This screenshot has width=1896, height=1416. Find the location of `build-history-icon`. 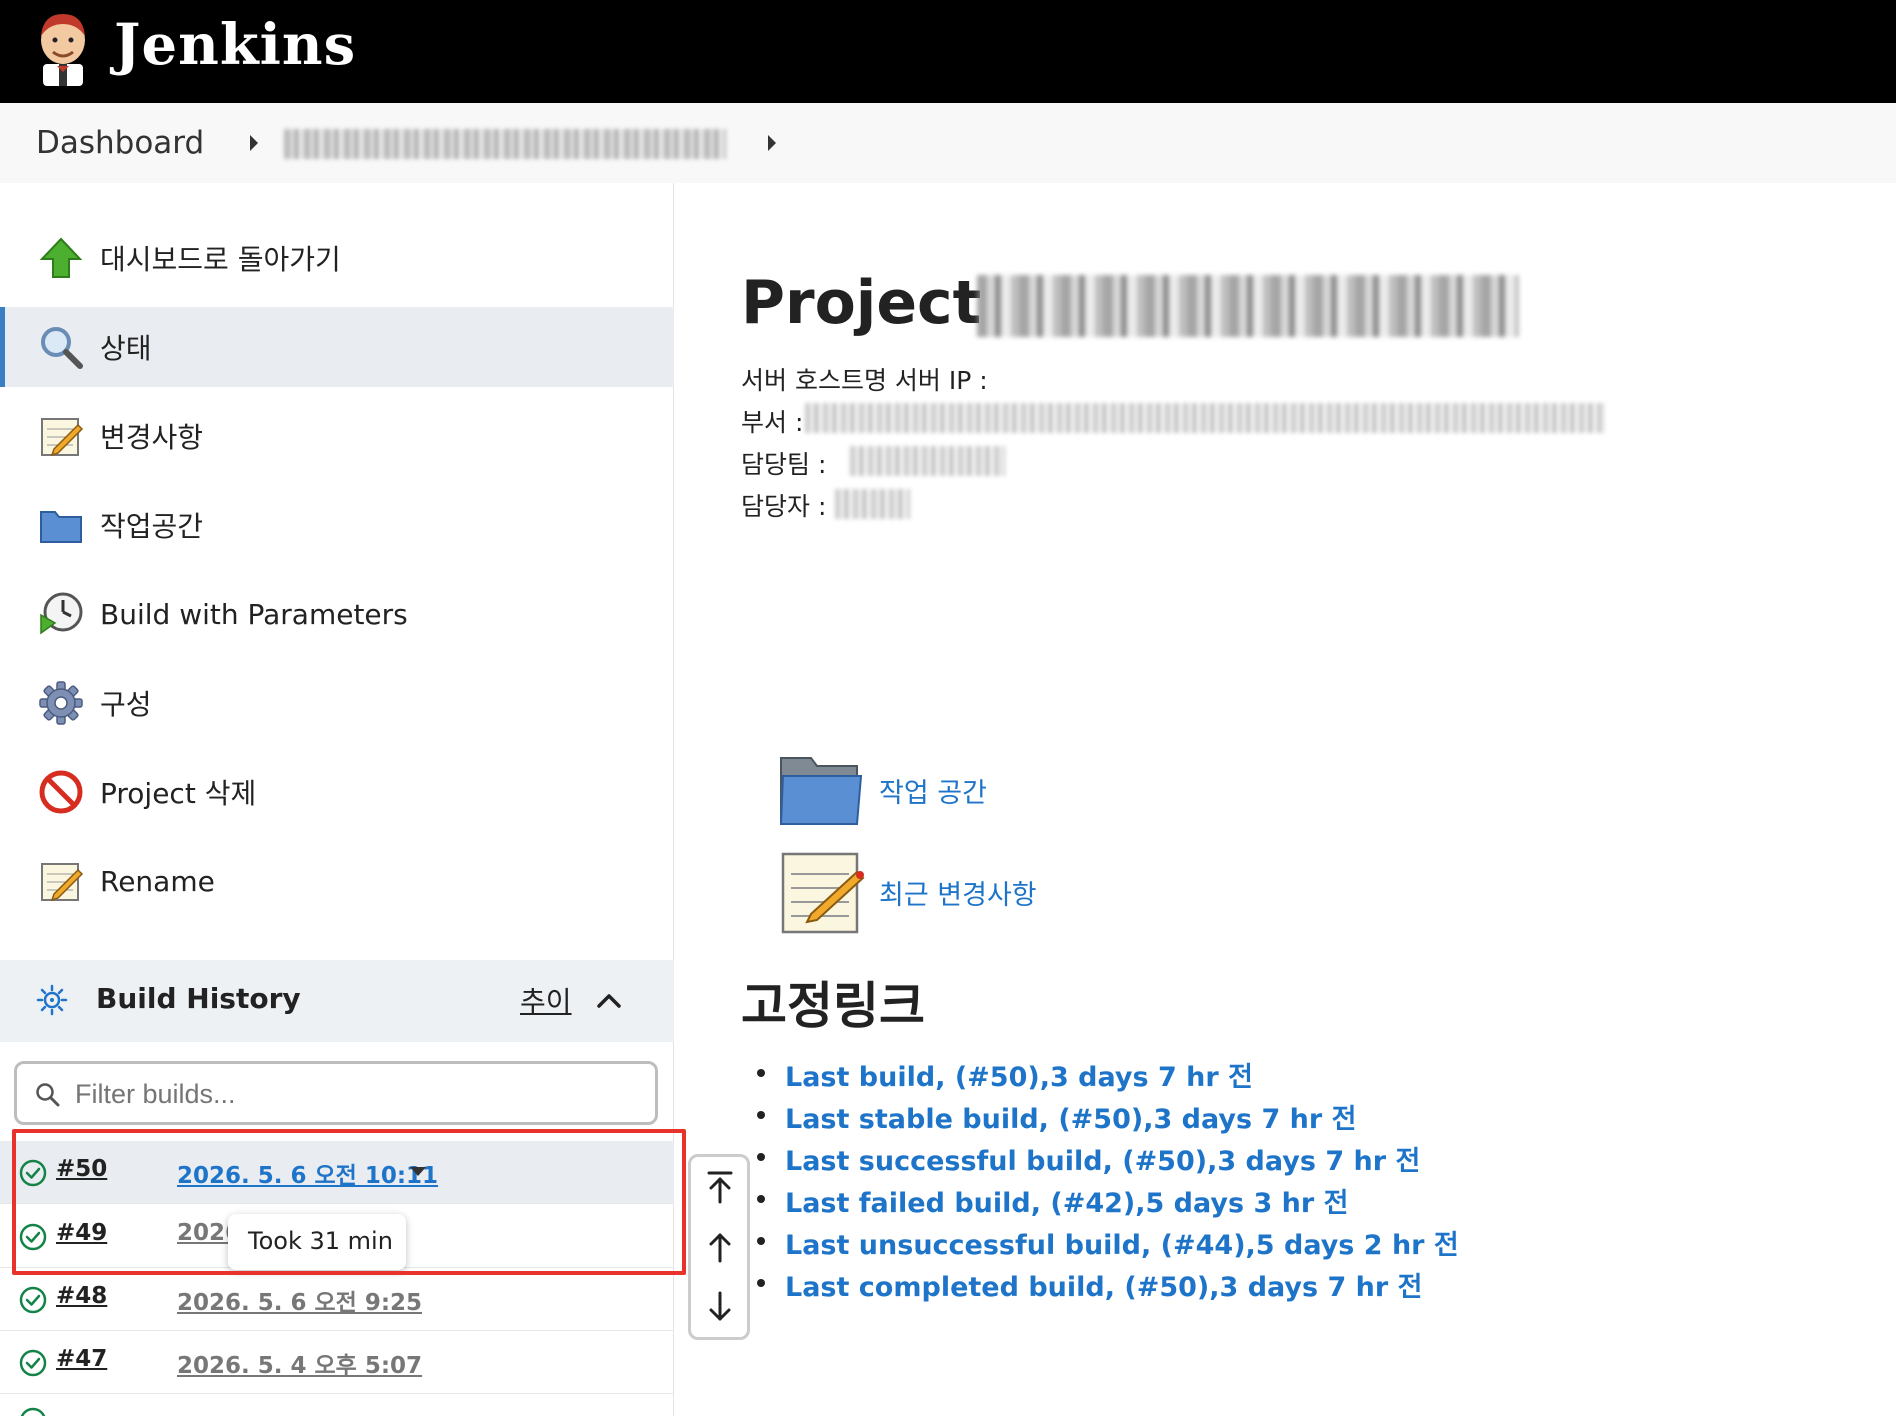

build-history-icon is located at coordinates (52, 1000).